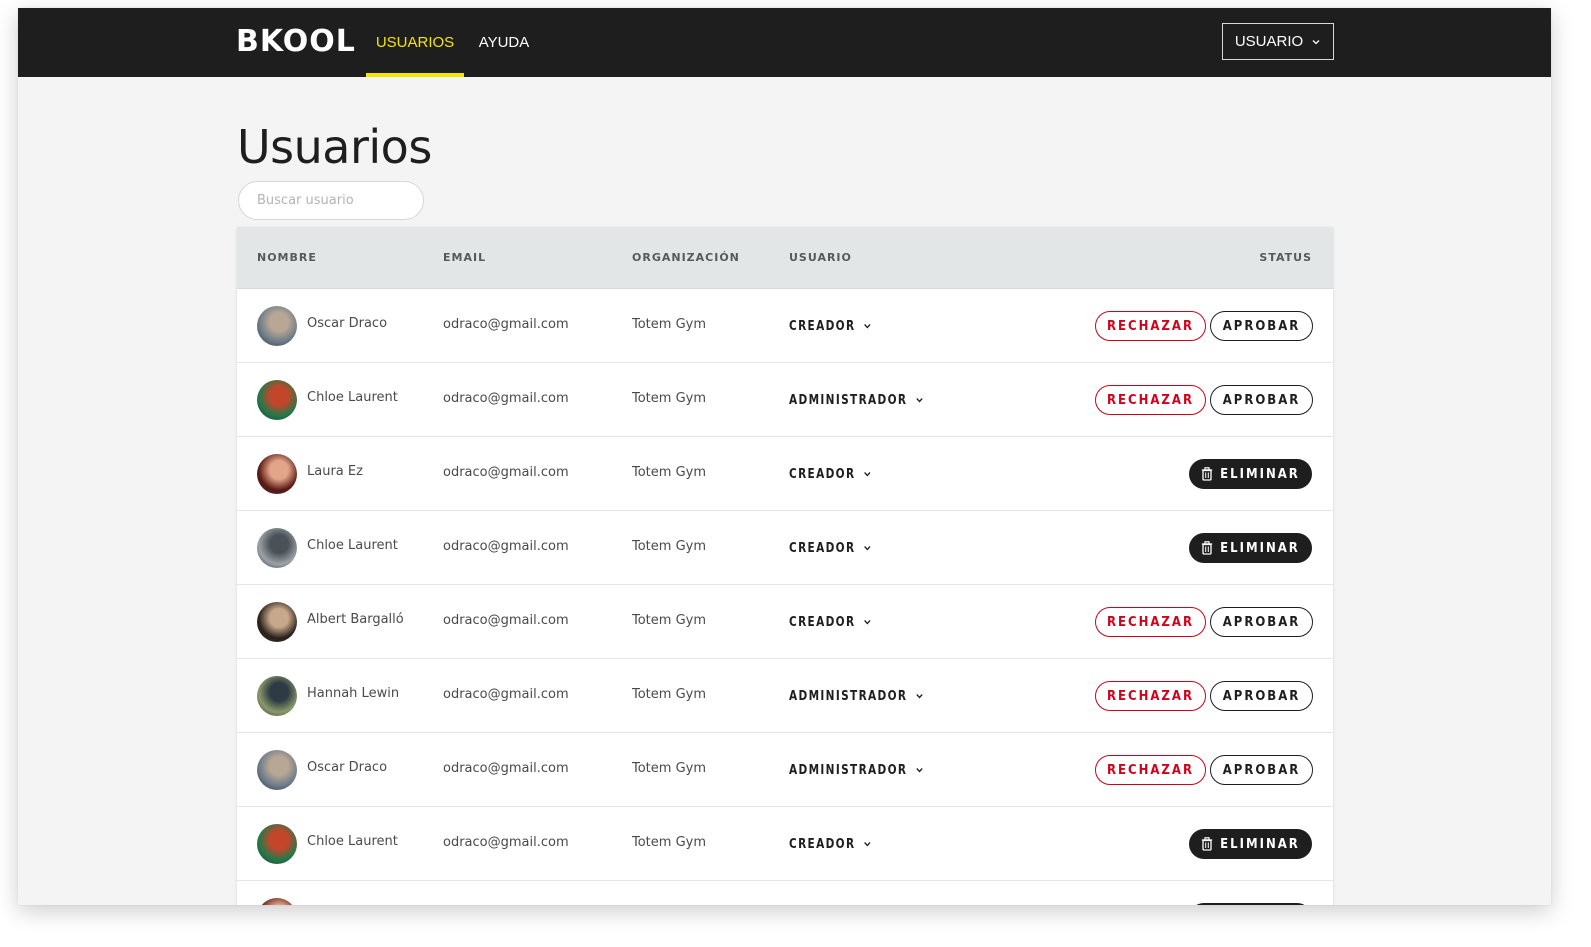 This screenshot has height=947, width=1591. I want to click on search-input, so click(331, 200).